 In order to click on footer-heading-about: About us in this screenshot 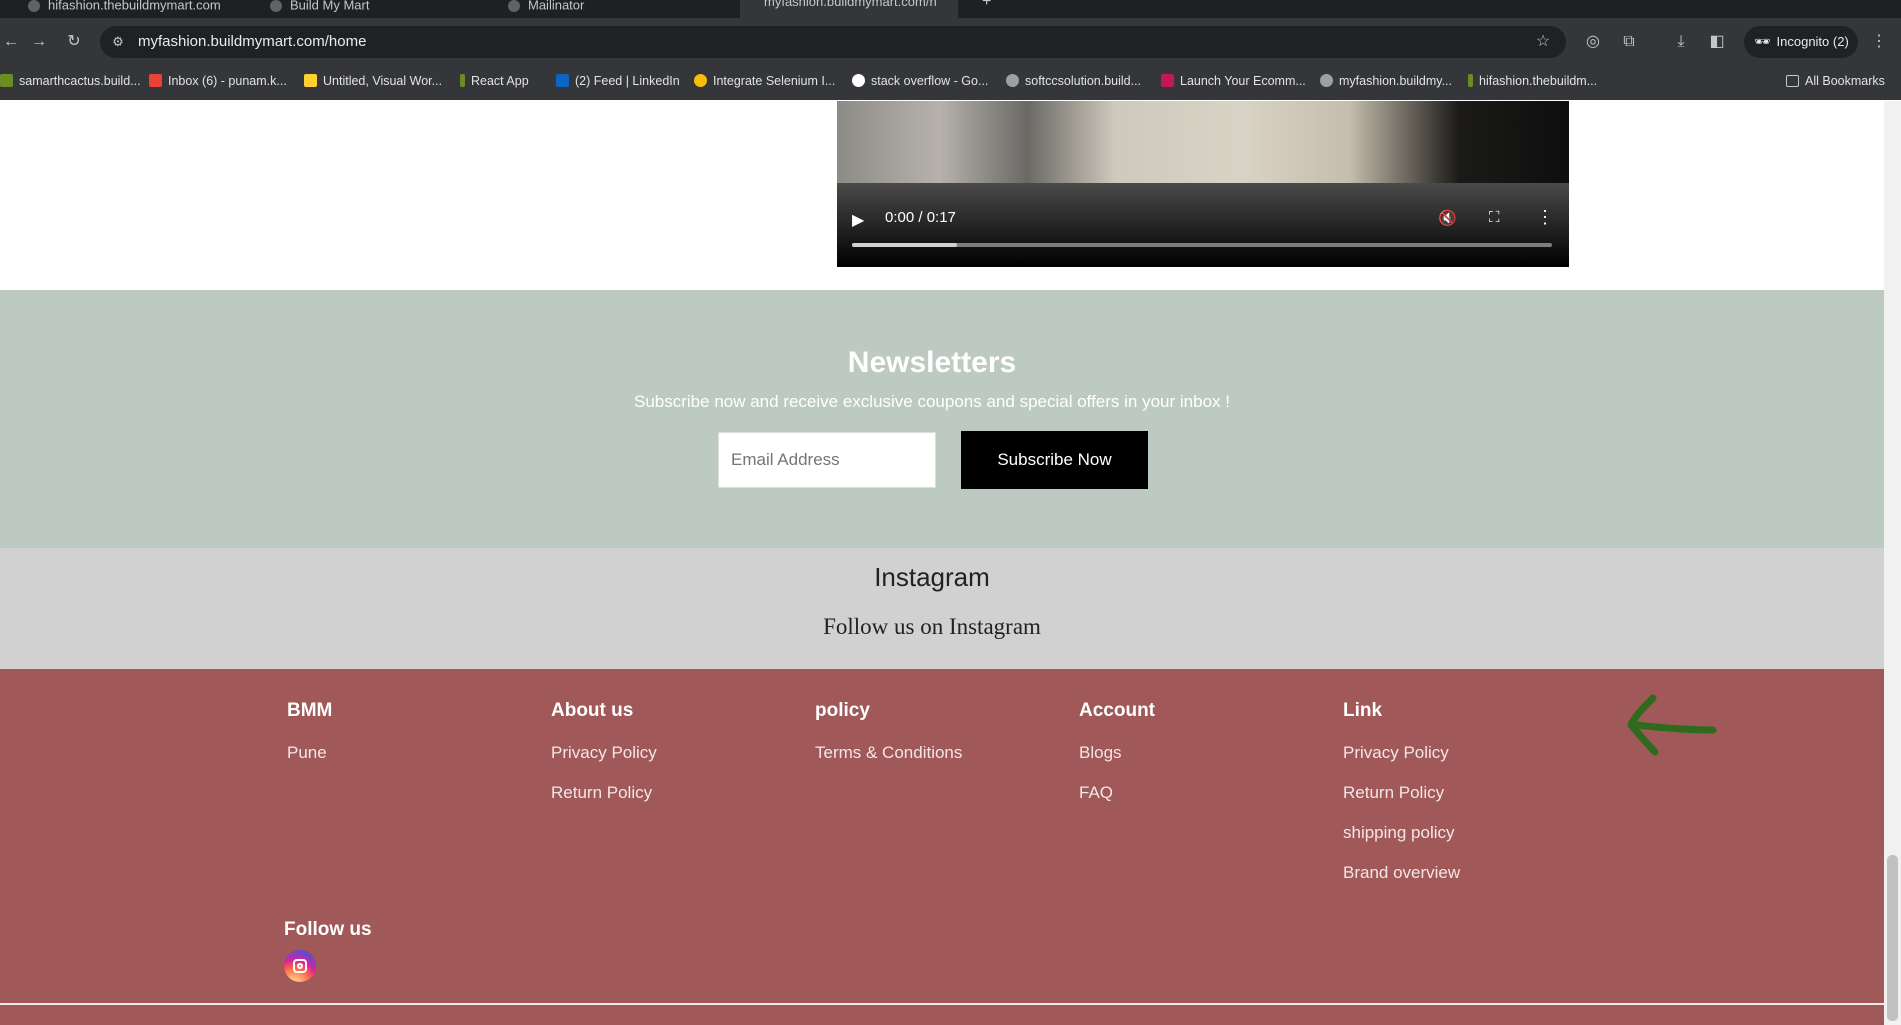, I will do `click(592, 710)`.